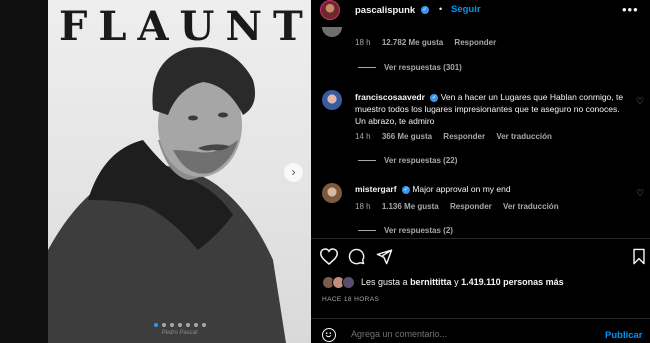  What do you see at coordinates (185, 26) in the screenshot?
I see `magazine-title: FLAUNT` at bounding box center [185, 26].